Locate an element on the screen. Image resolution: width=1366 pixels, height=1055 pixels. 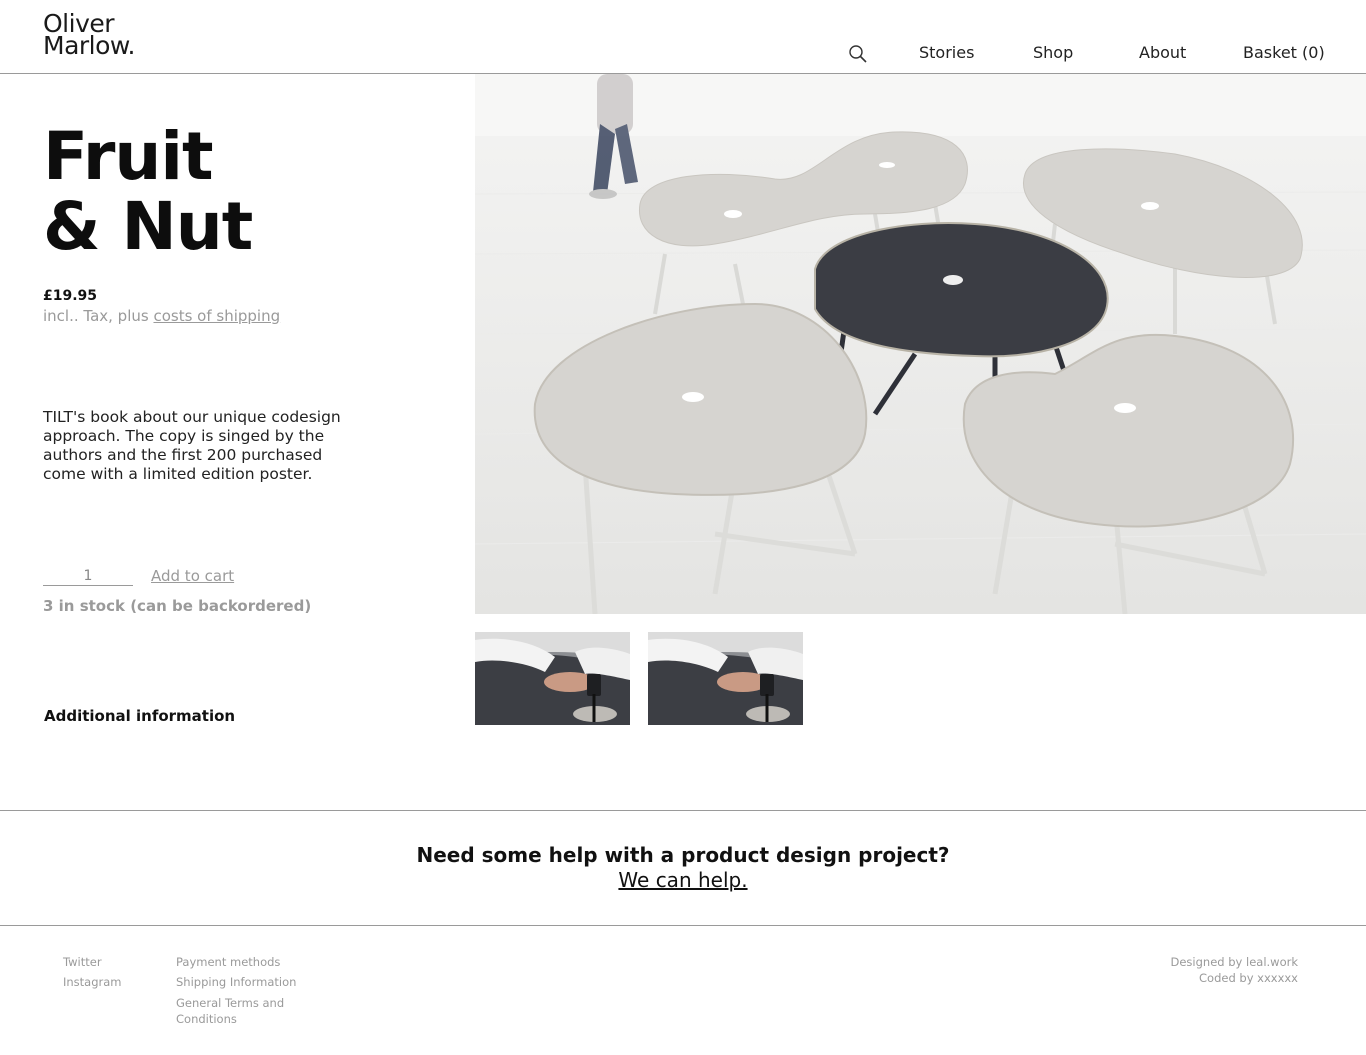
cta-link: We can help. is located at coordinates (682, 880).